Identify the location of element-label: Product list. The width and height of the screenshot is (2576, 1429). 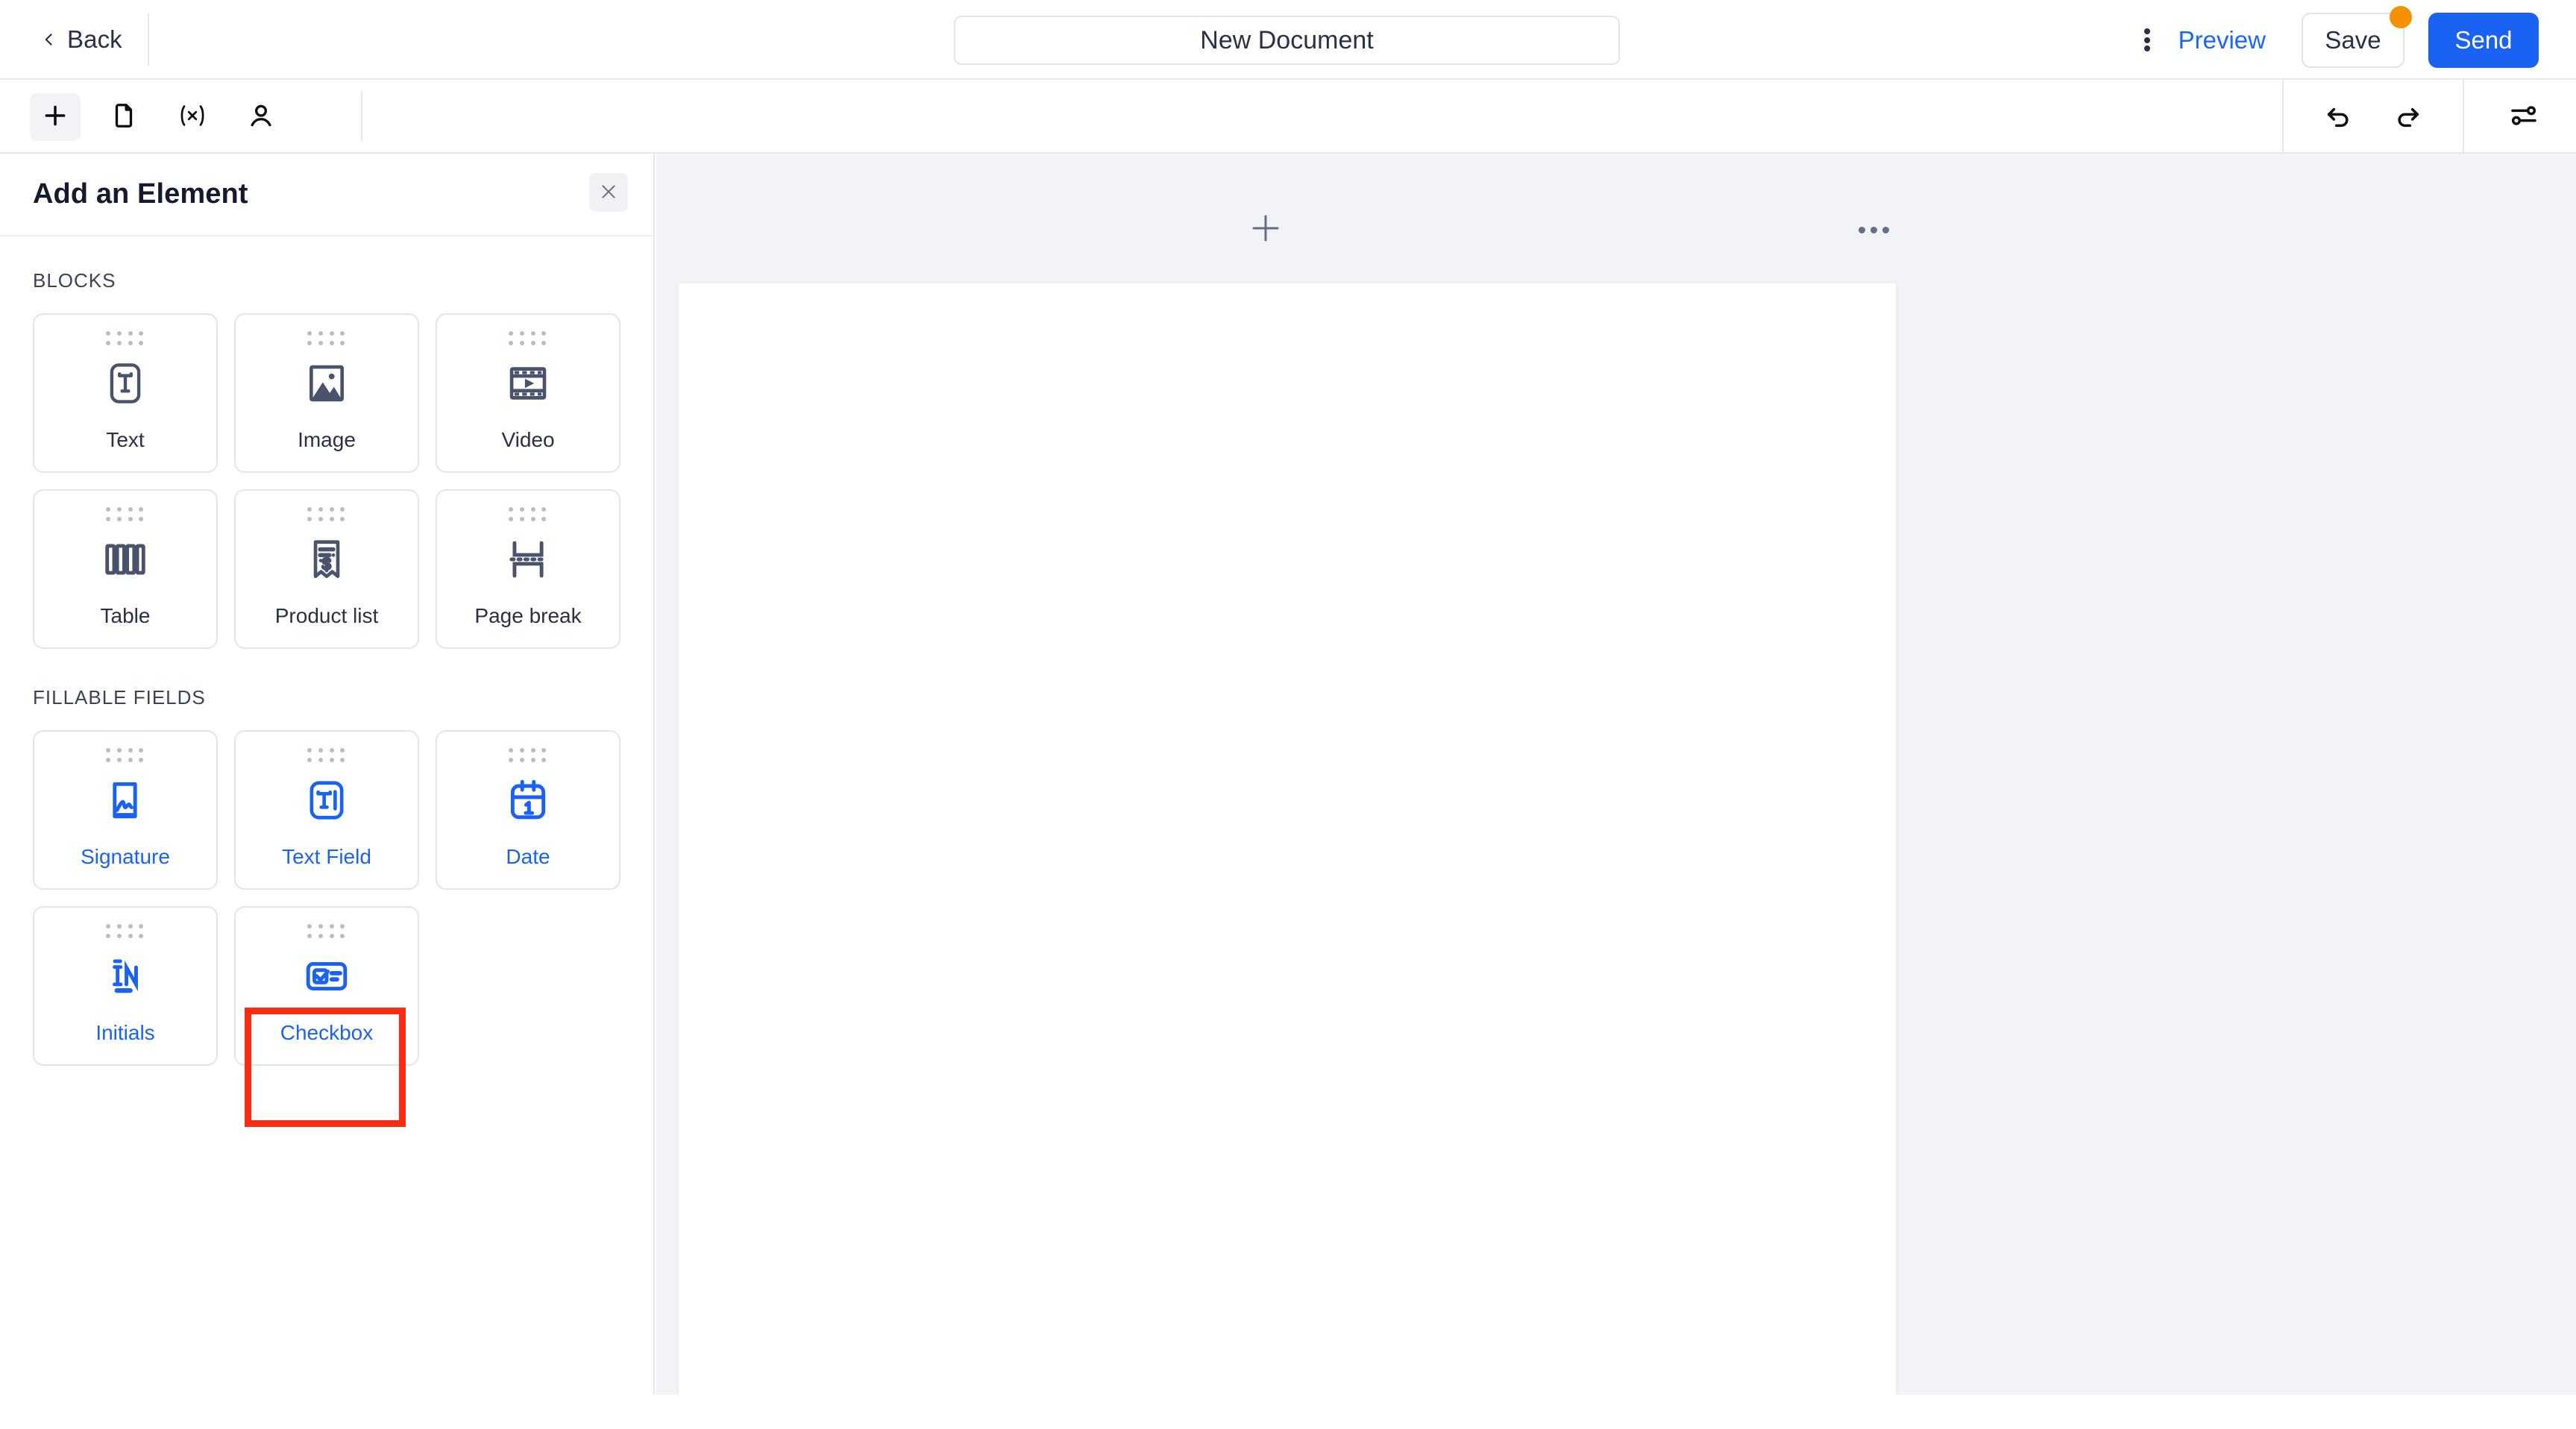
(327, 615).